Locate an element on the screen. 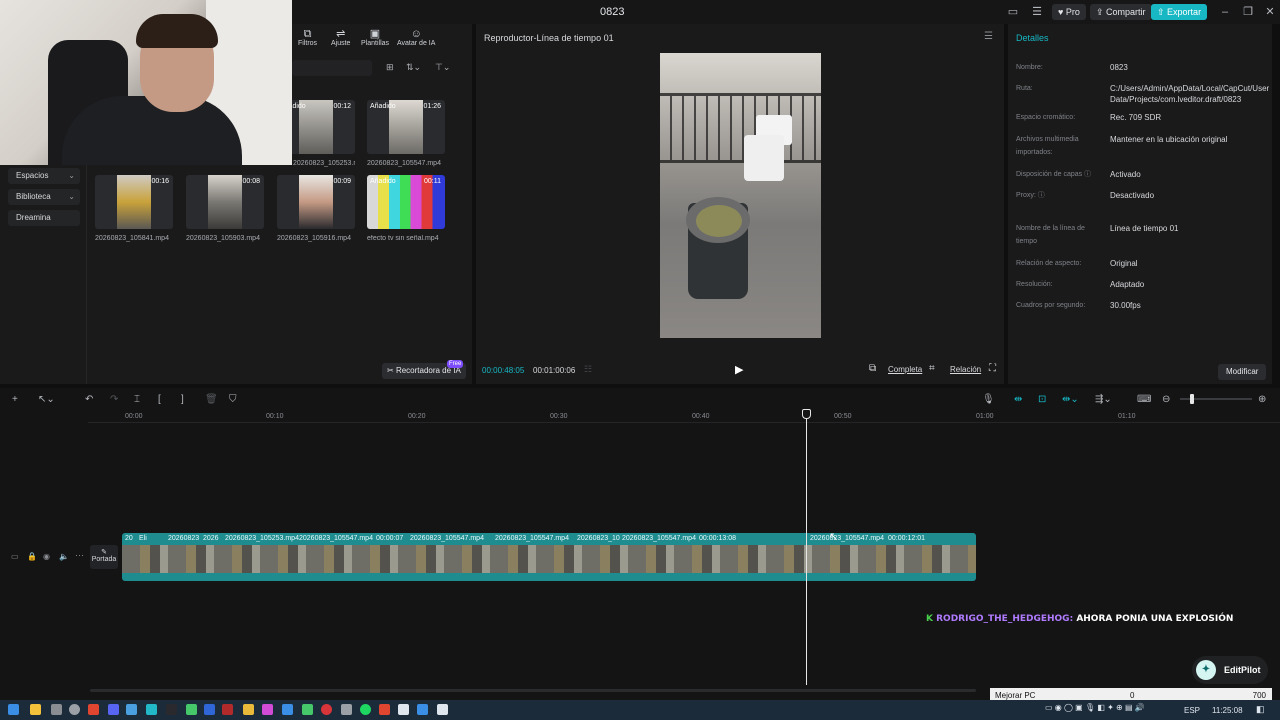 The height and width of the screenshot is (720, 1280). microphone-icon: 🎙 is located at coordinates (988, 399).